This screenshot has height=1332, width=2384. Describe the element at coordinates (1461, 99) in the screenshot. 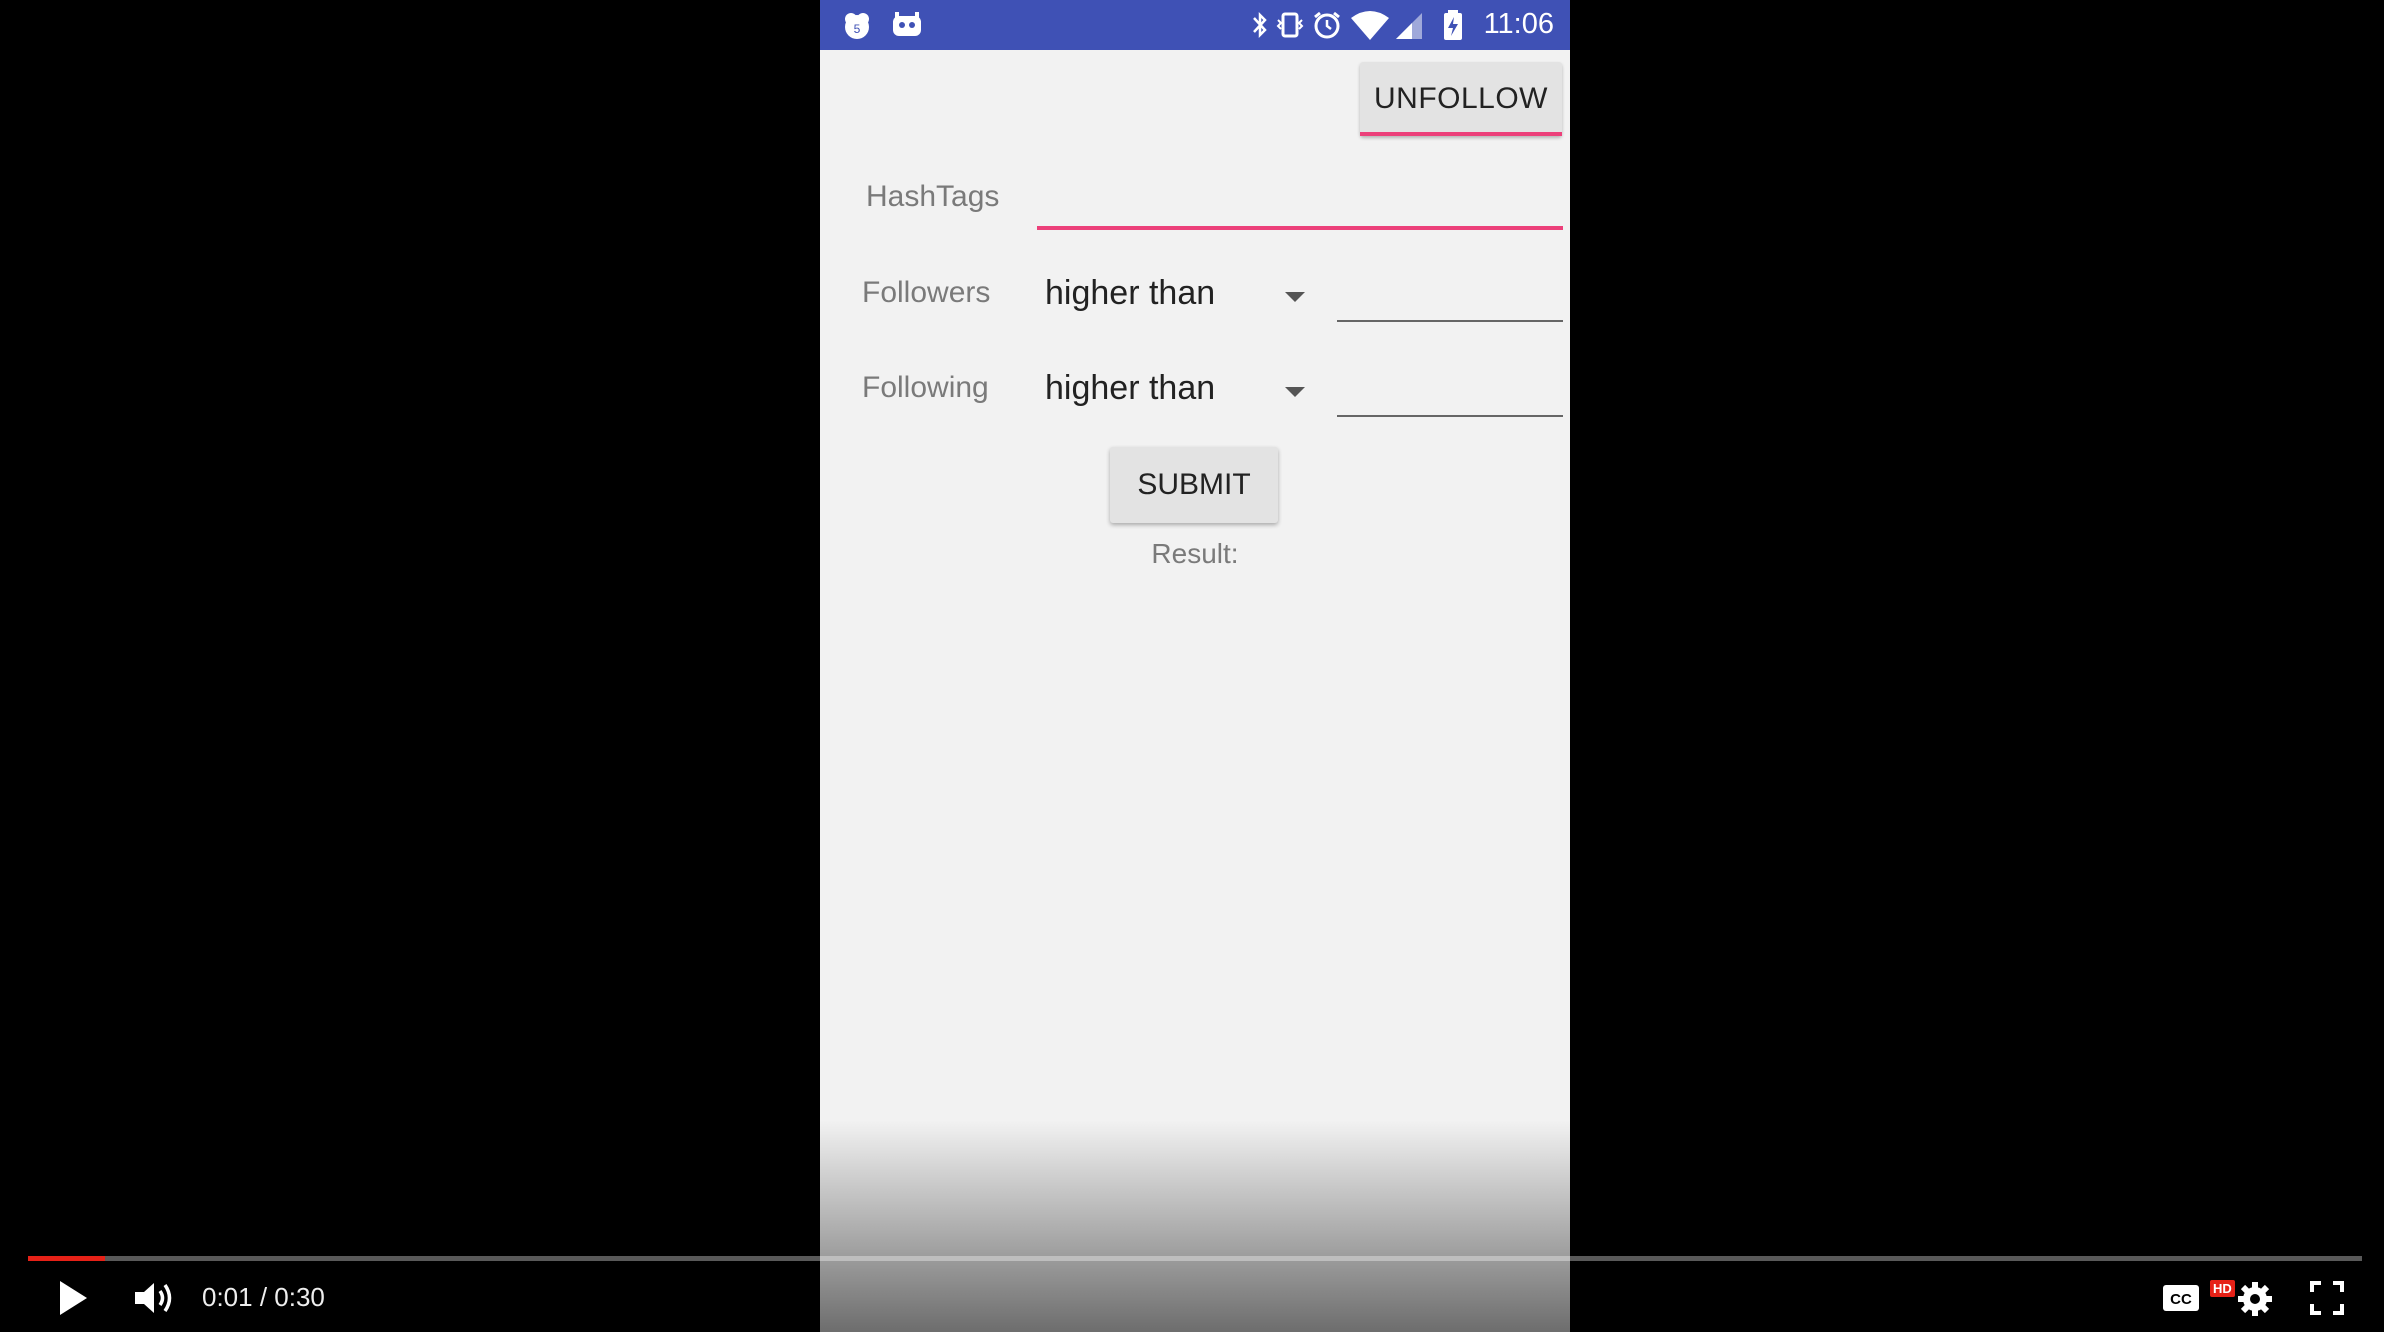

I see `unfollow-button: UNFOLLOW` at that location.